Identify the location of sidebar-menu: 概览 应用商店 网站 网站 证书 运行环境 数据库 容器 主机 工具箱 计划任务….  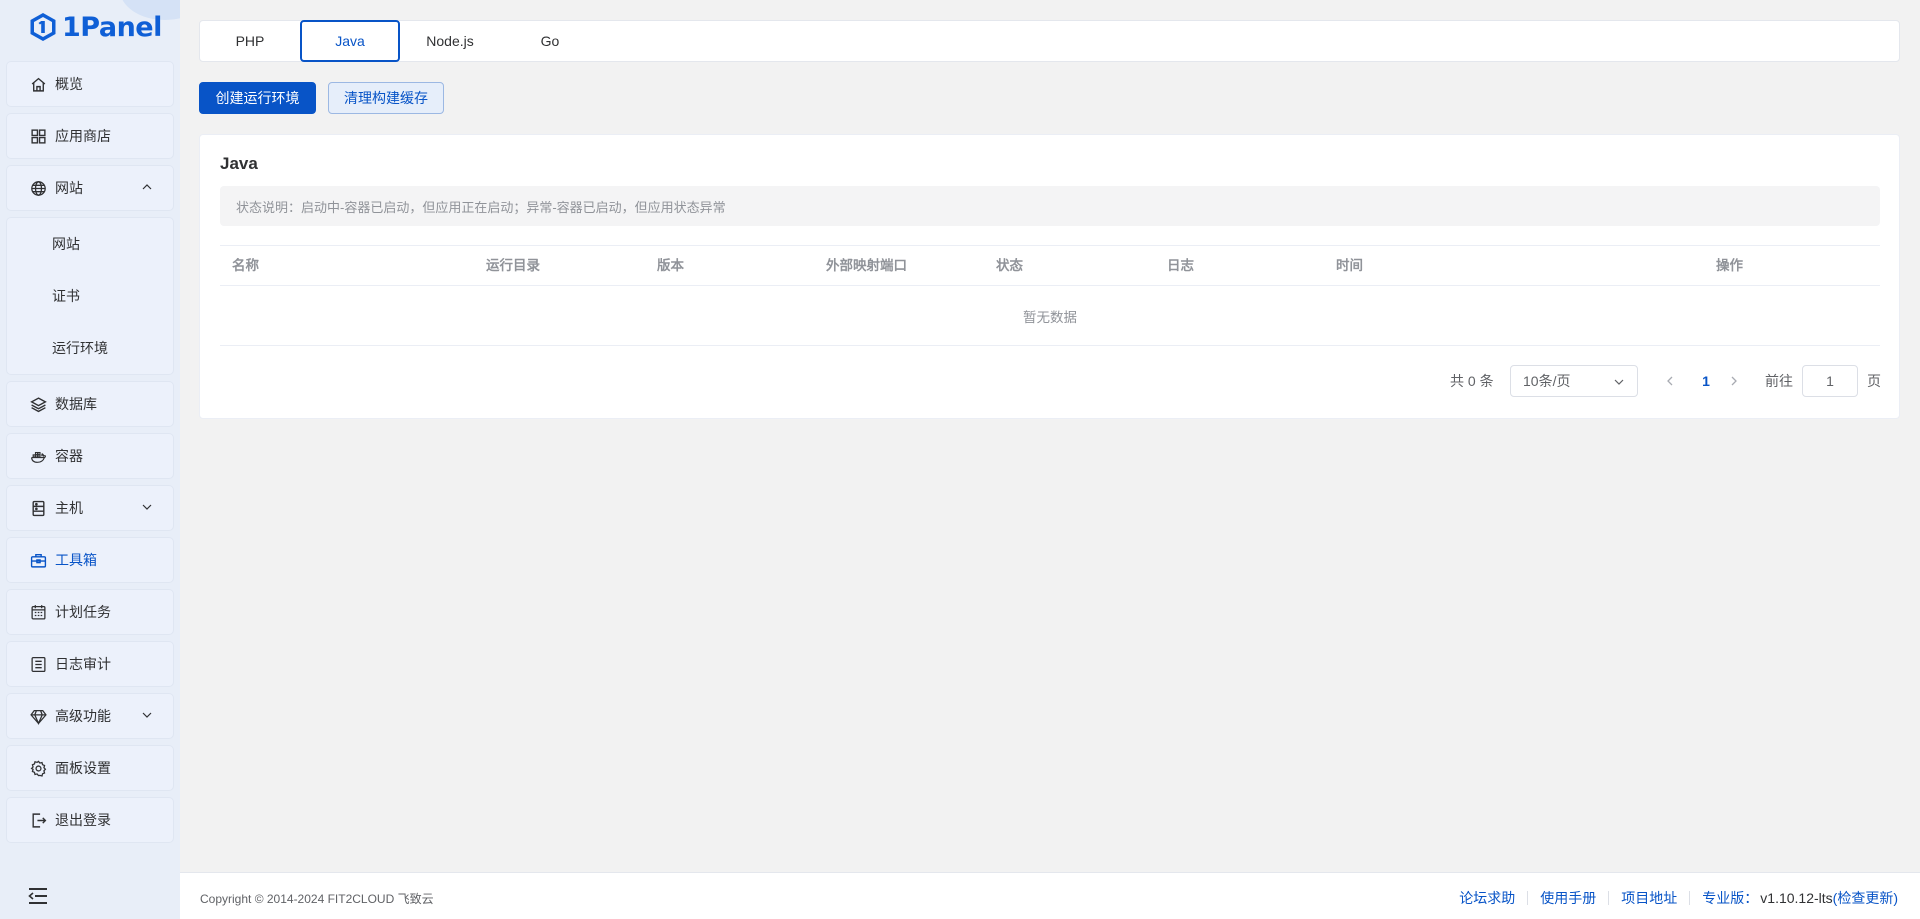
(90, 455).